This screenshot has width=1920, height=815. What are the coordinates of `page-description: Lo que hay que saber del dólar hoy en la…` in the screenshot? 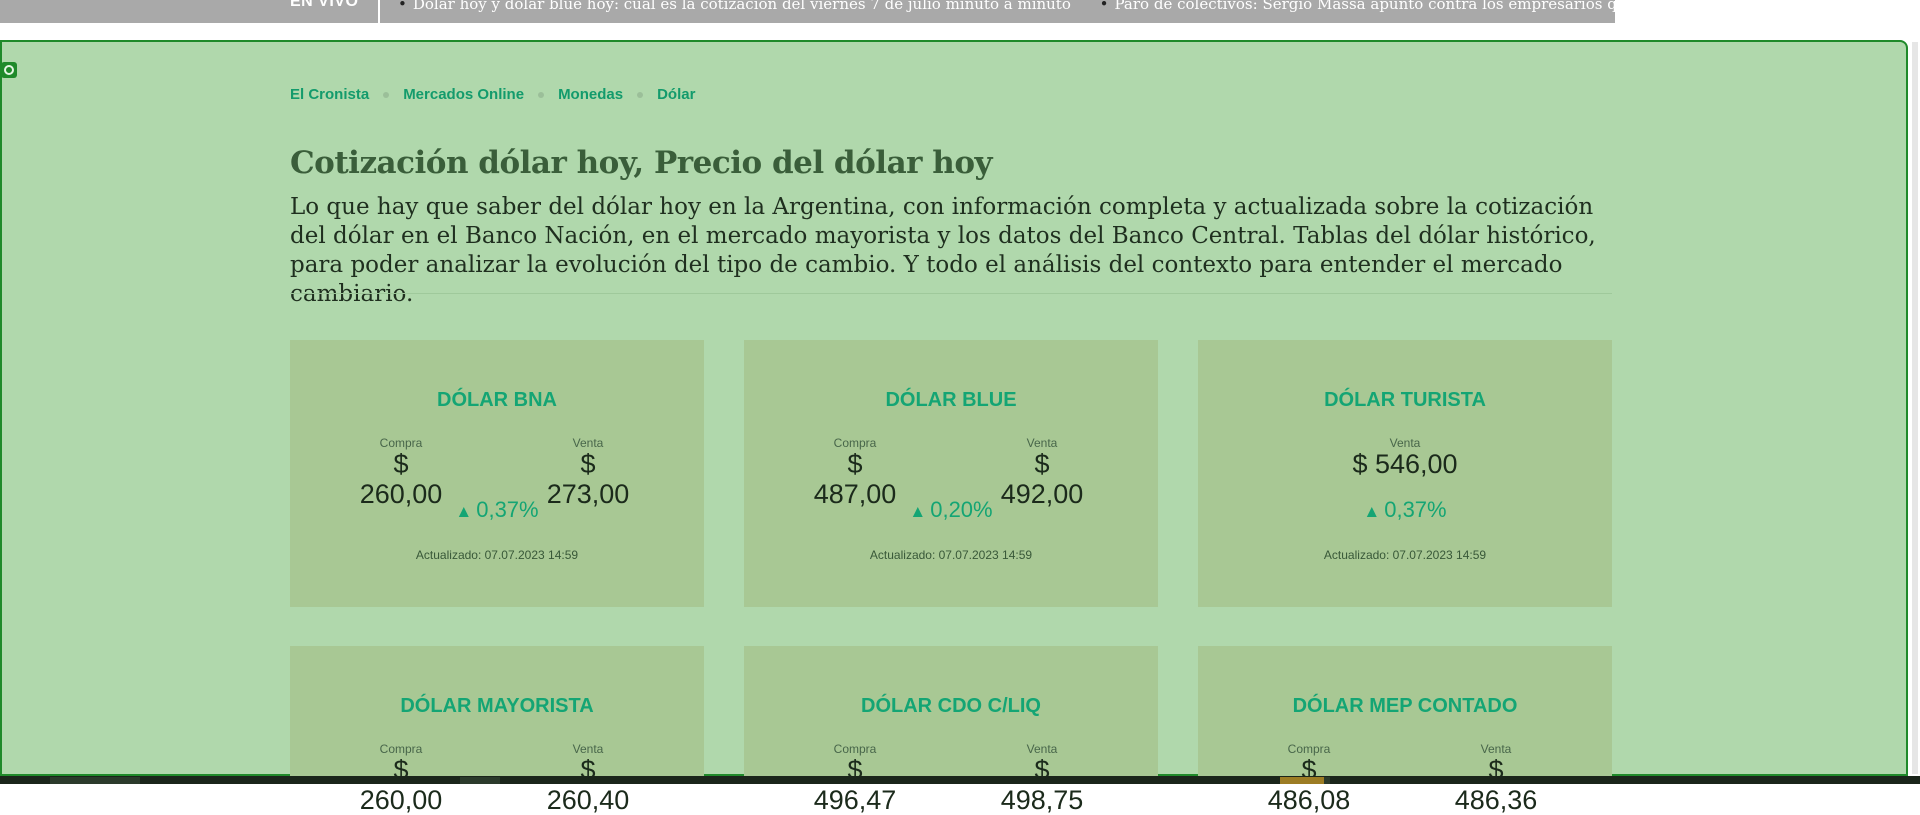 It's located at (943, 250).